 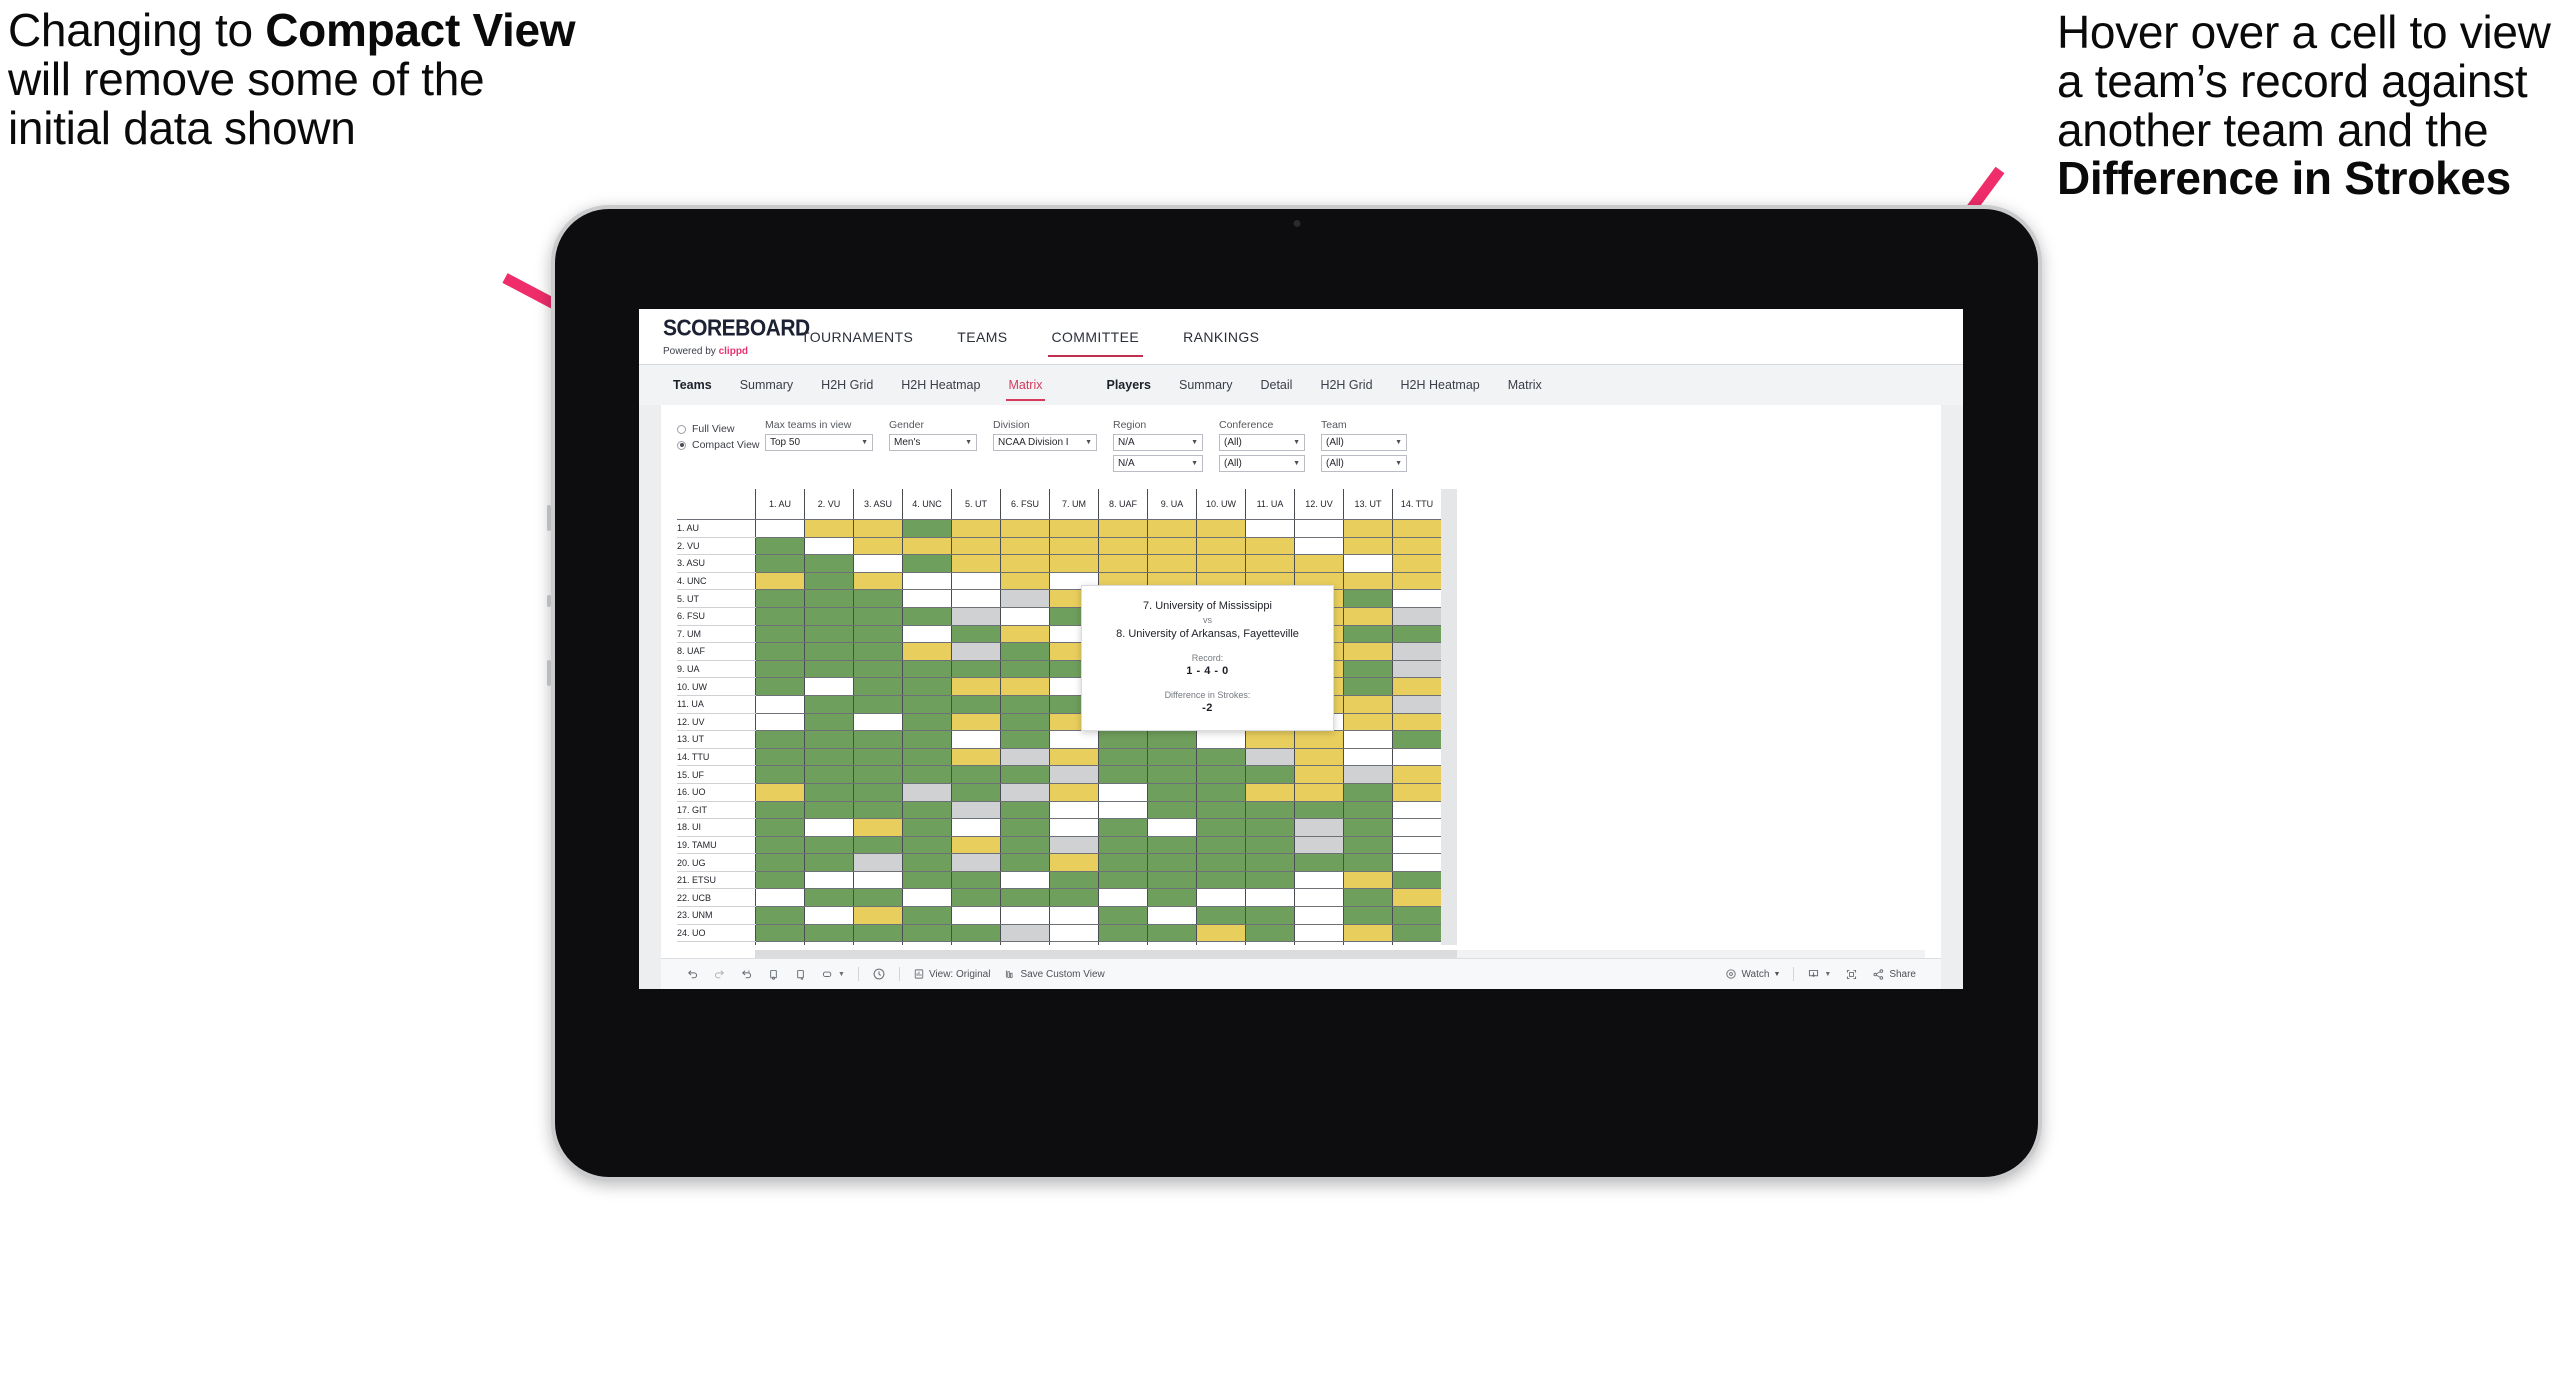 I want to click on matrix-row-header: 6. FSU, so click(x=716, y=616).